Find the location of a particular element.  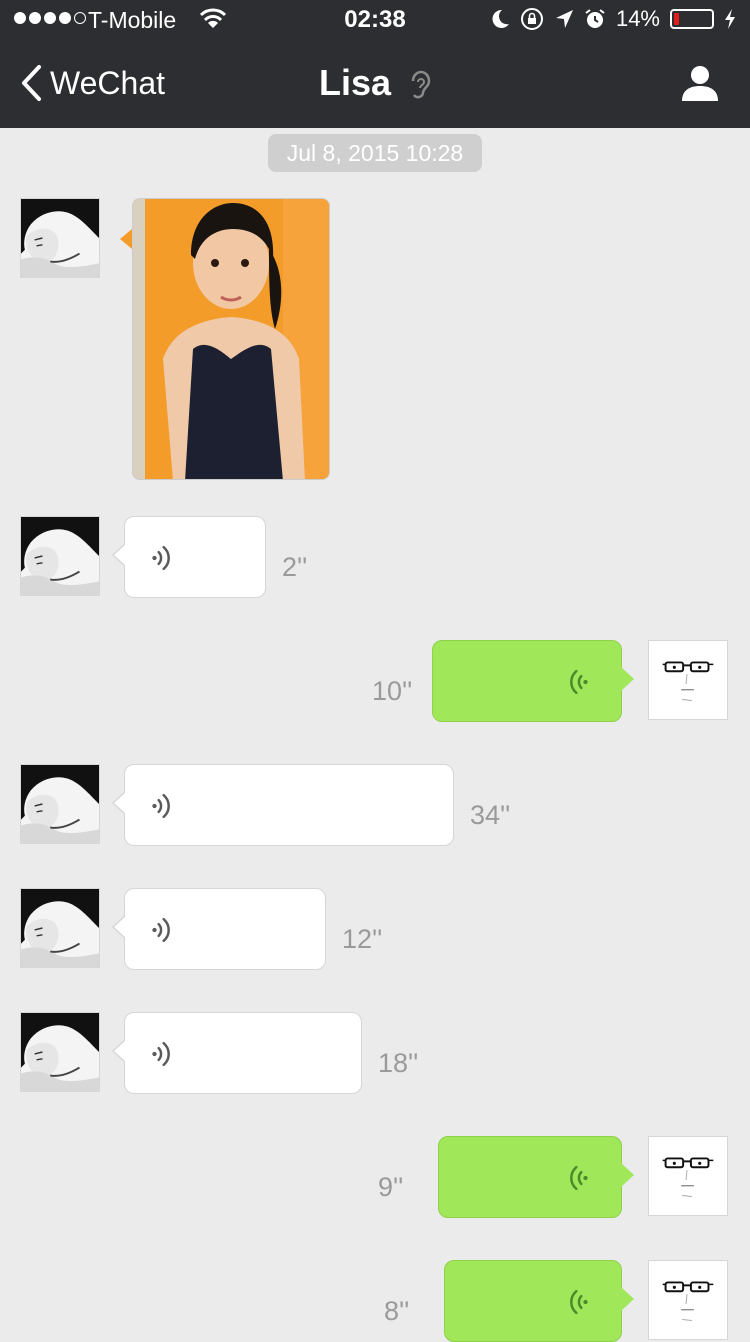

voice-duration: 18'' is located at coordinates (398, 1063).